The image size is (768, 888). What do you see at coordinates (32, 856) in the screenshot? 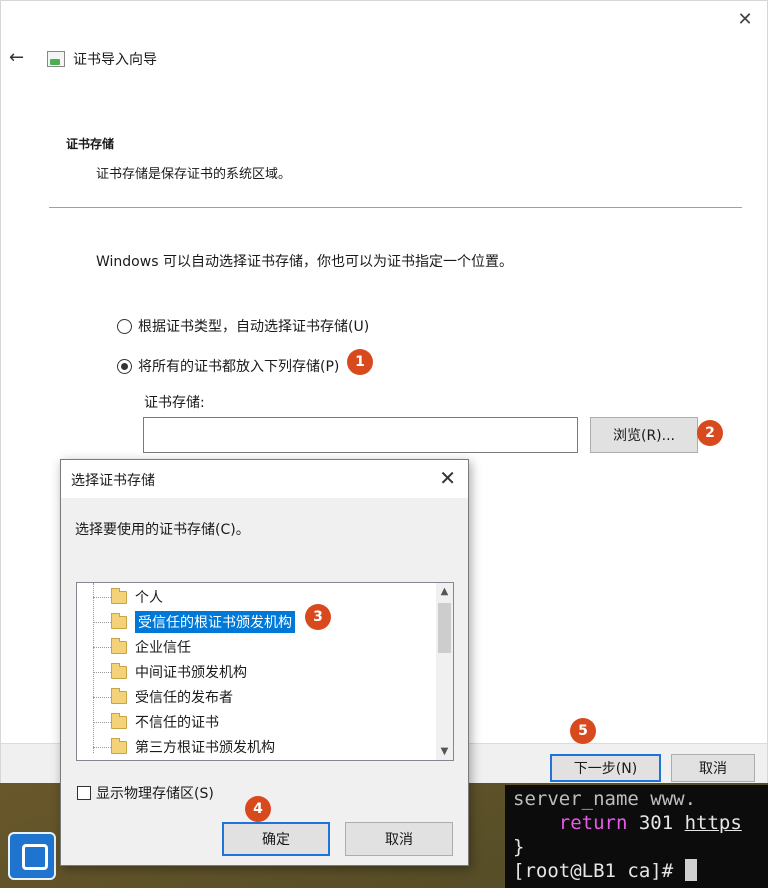
I see `desktop-app-icon` at bounding box center [32, 856].